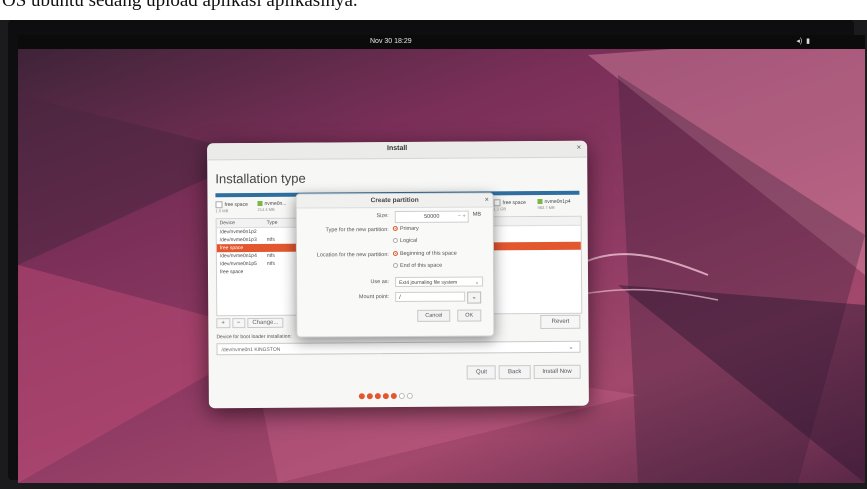  I want to click on radio-label: Primary, so click(409, 228).